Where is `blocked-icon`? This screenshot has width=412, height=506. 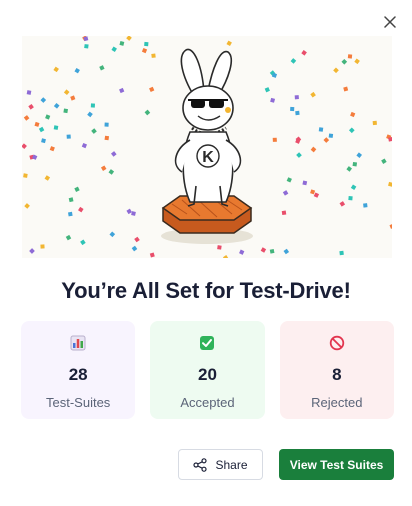 blocked-icon is located at coordinates (337, 343).